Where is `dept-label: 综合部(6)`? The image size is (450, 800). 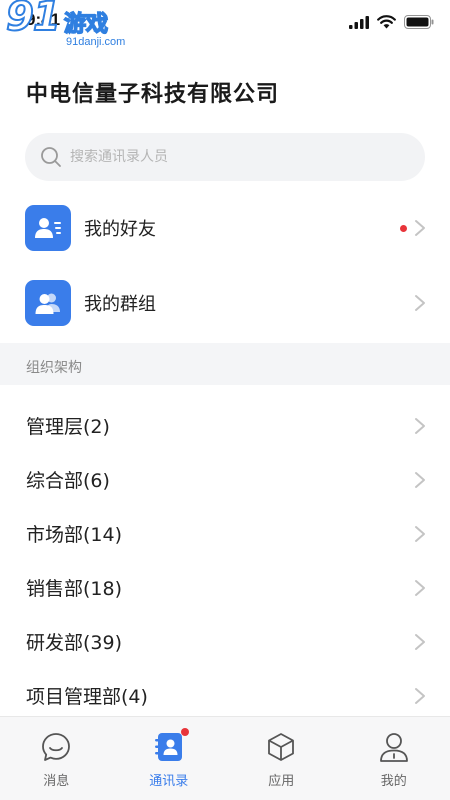 dept-label: 综合部(6) is located at coordinates (68, 481).